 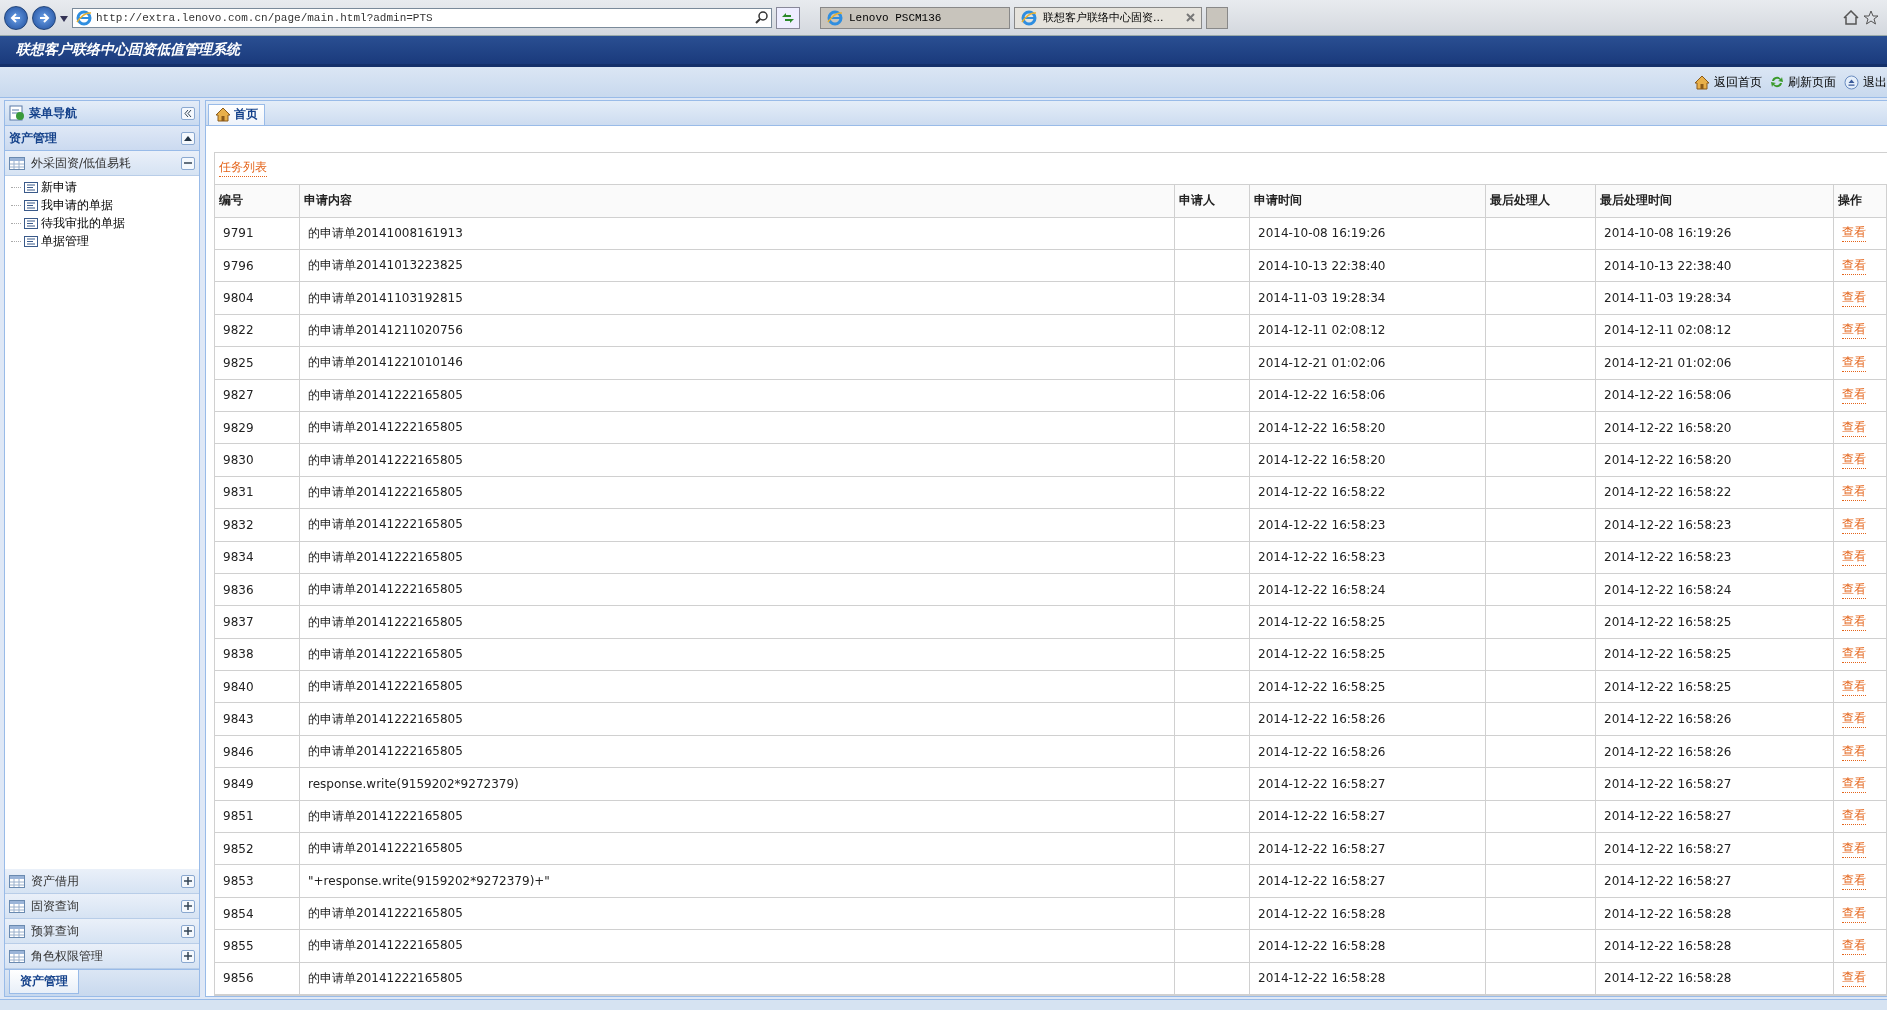 I want to click on table-cell: 9791, so click(x=257, y=233).